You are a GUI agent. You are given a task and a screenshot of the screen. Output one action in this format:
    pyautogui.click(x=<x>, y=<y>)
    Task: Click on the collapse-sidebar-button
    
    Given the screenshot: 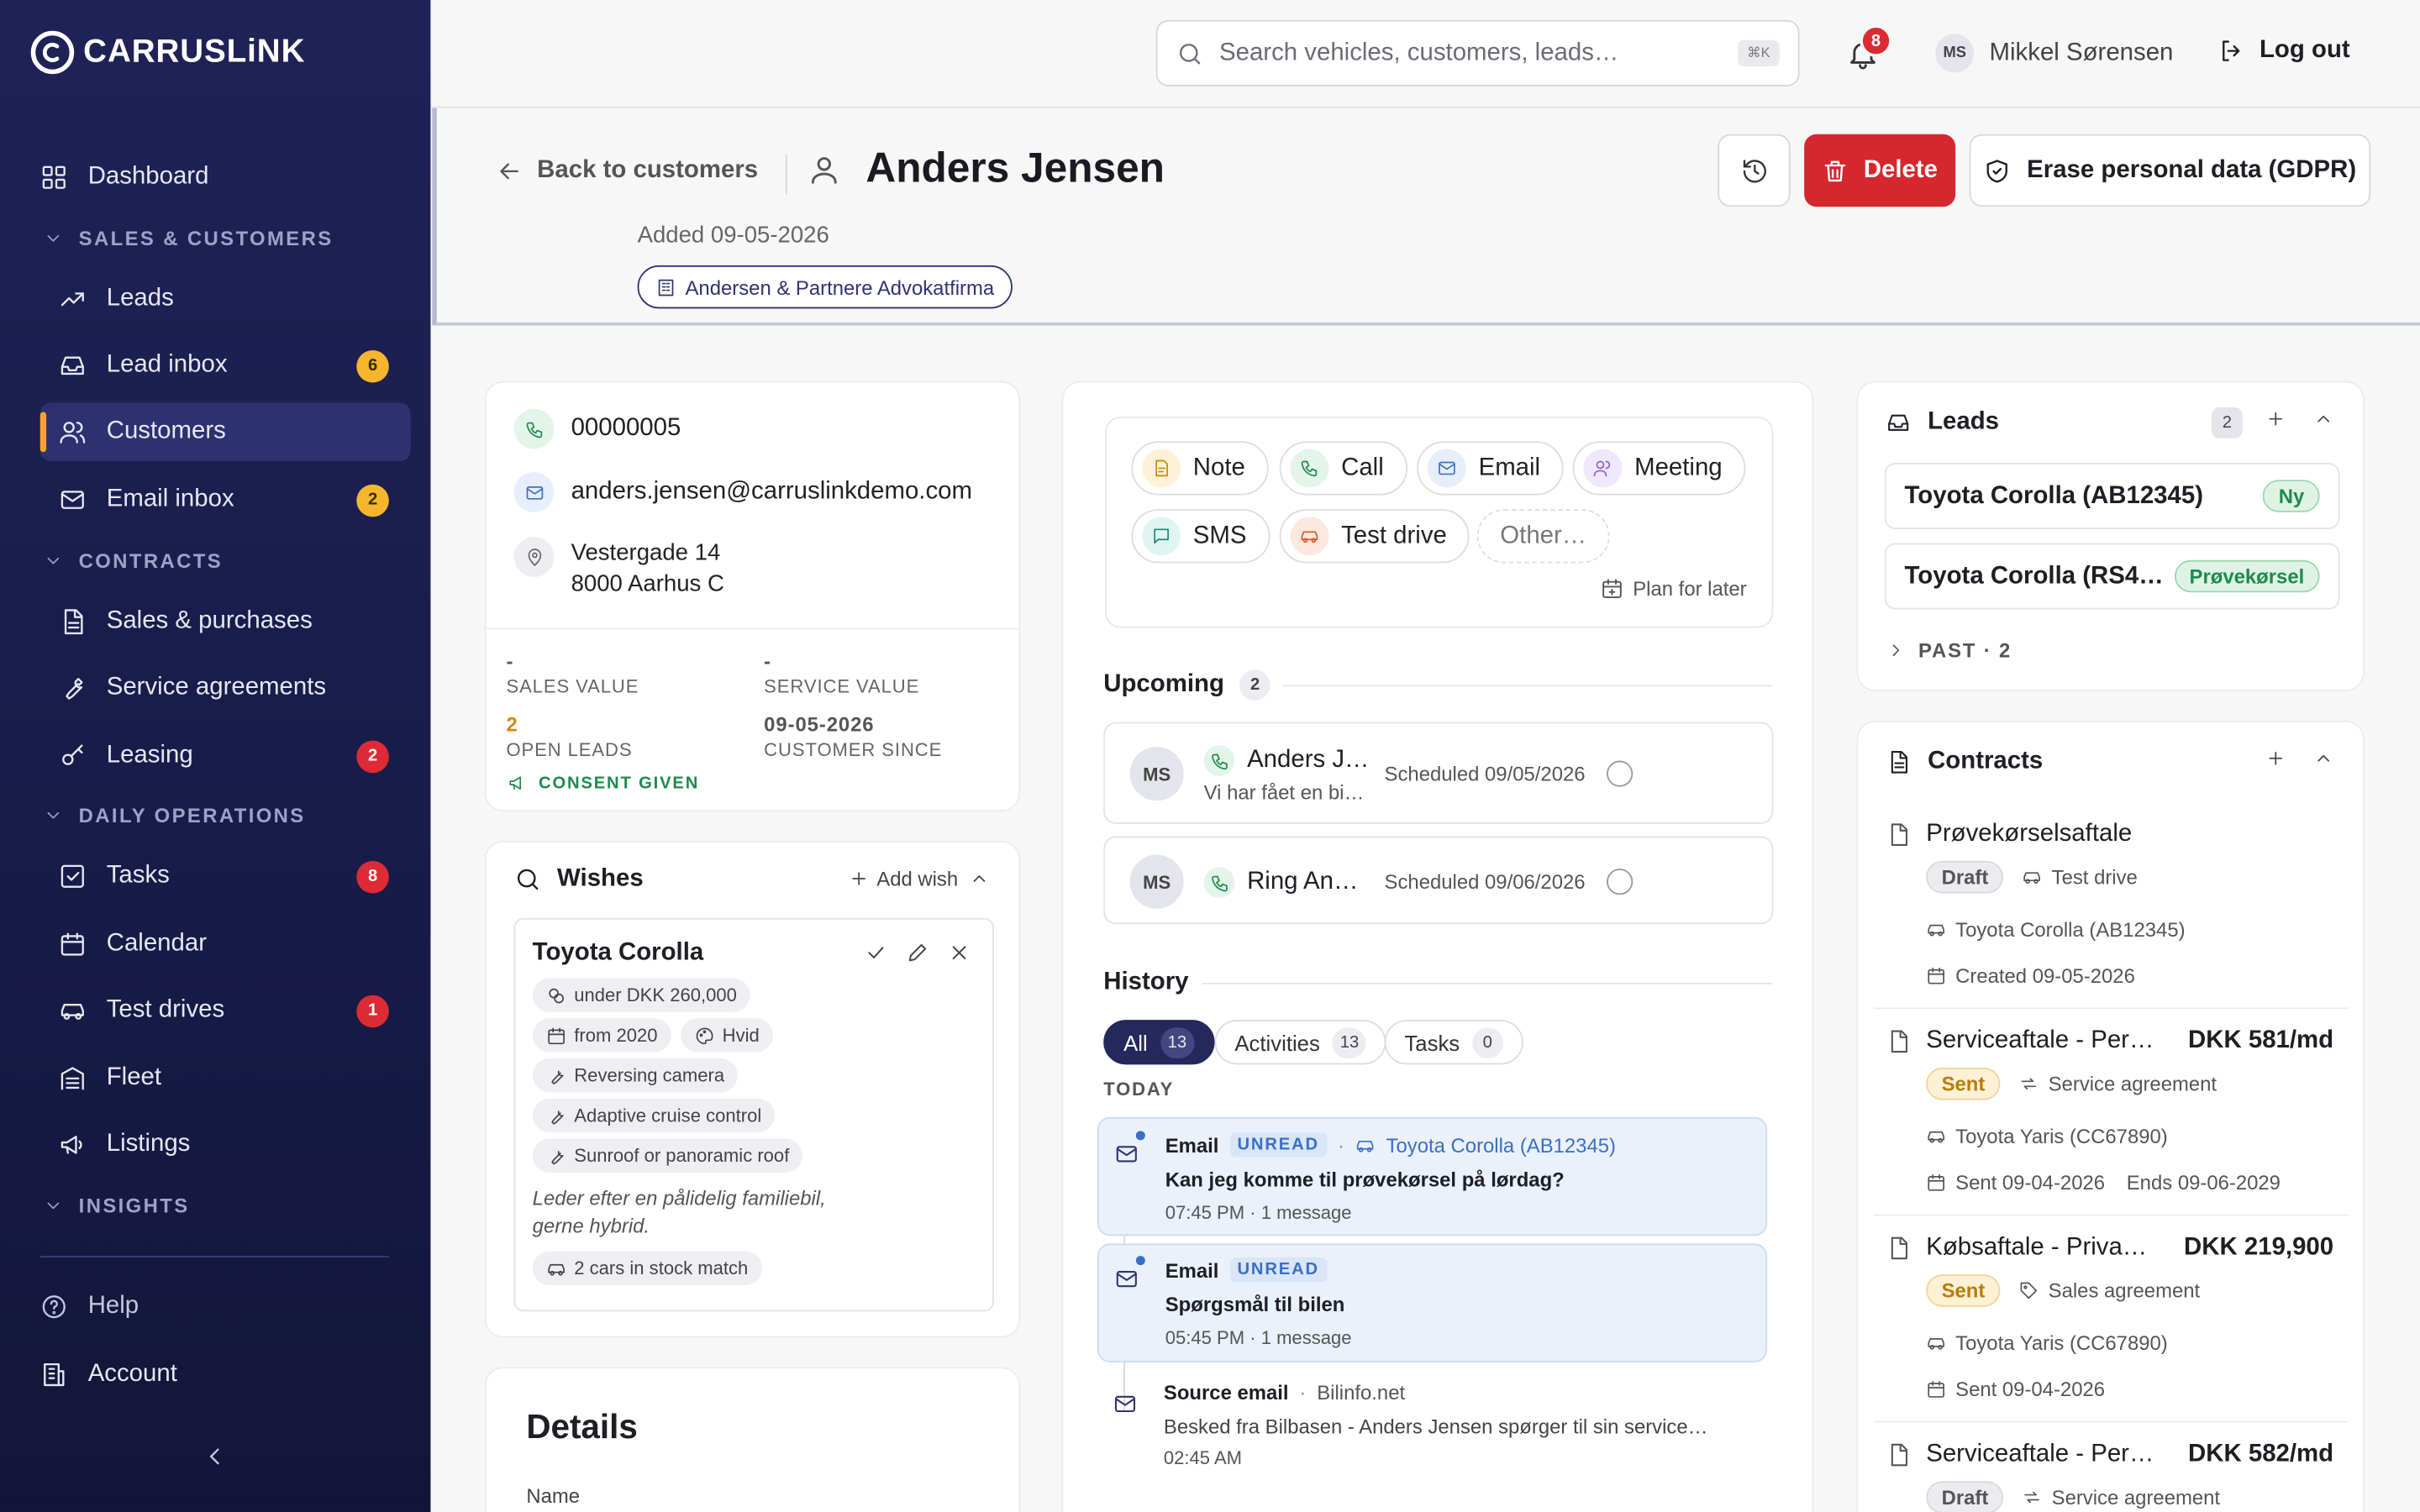 What is the action you would take?
    pyautogui.click(x=215, y=1456)
    